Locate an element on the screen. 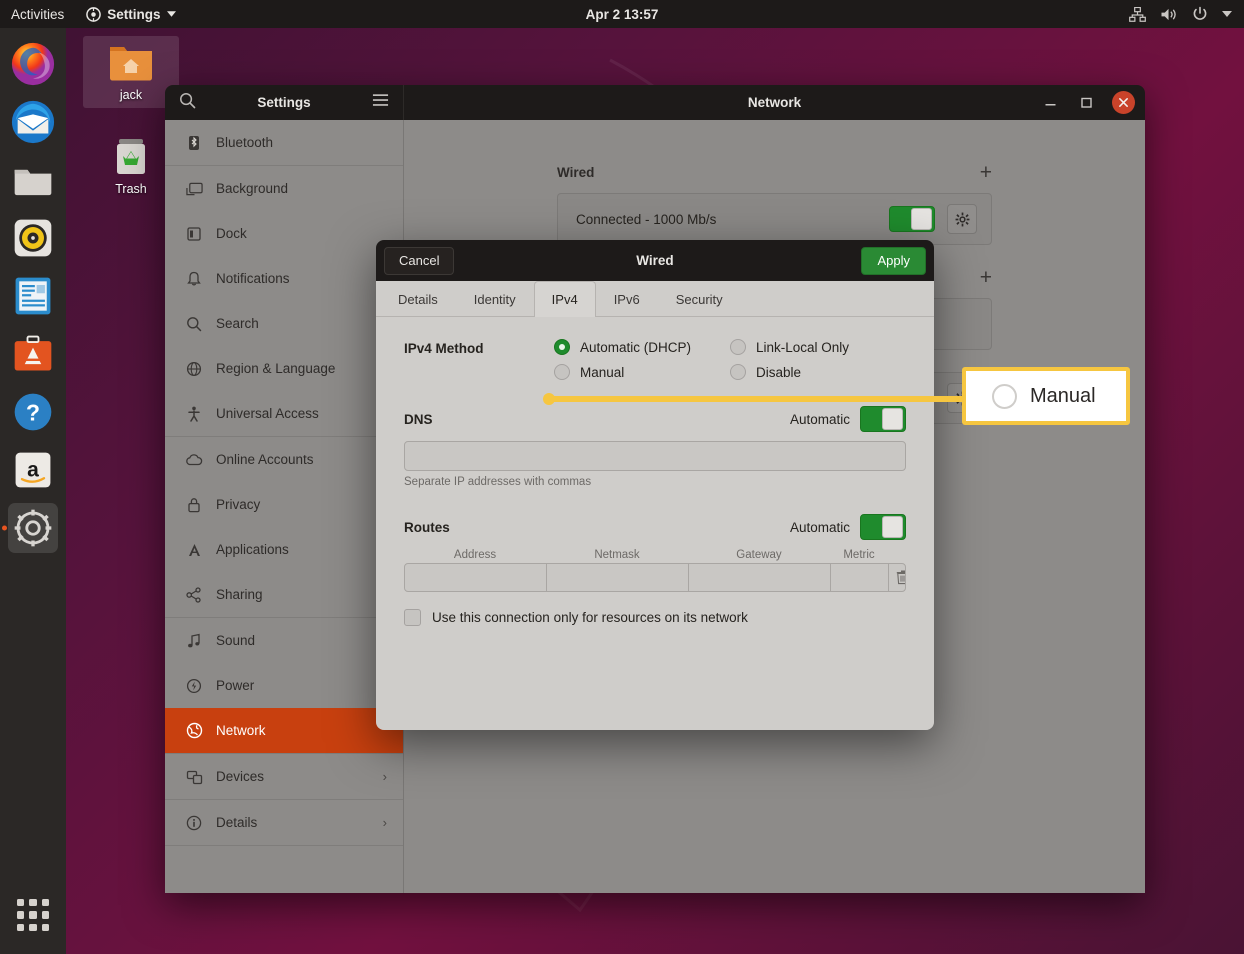  svg-text: a is located at coordinates (33, 469).